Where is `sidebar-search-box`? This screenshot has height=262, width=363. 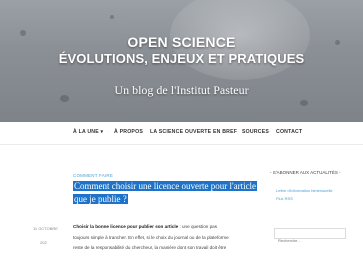 sidebar-search-box is located at coordinates (310, 236).